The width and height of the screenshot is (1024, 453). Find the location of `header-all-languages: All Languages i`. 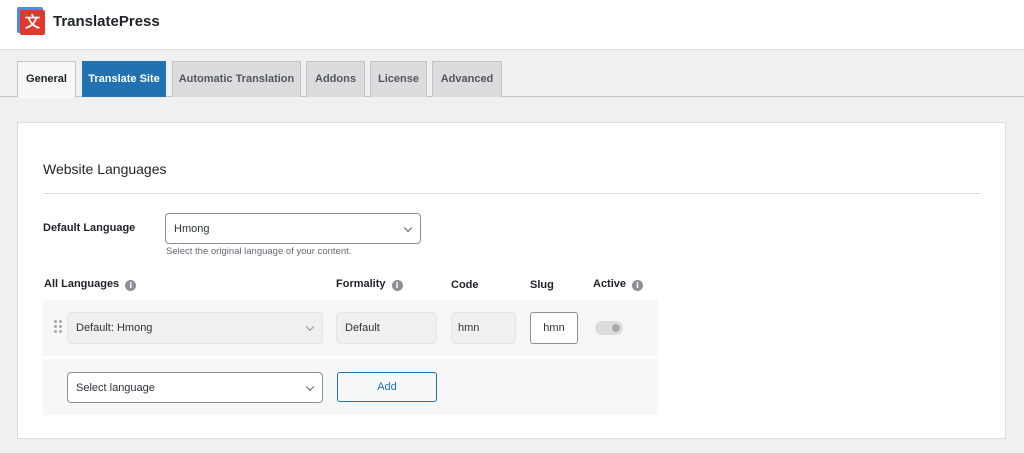

header-all-languages: All Languages i is located at coordinates (90, 284).